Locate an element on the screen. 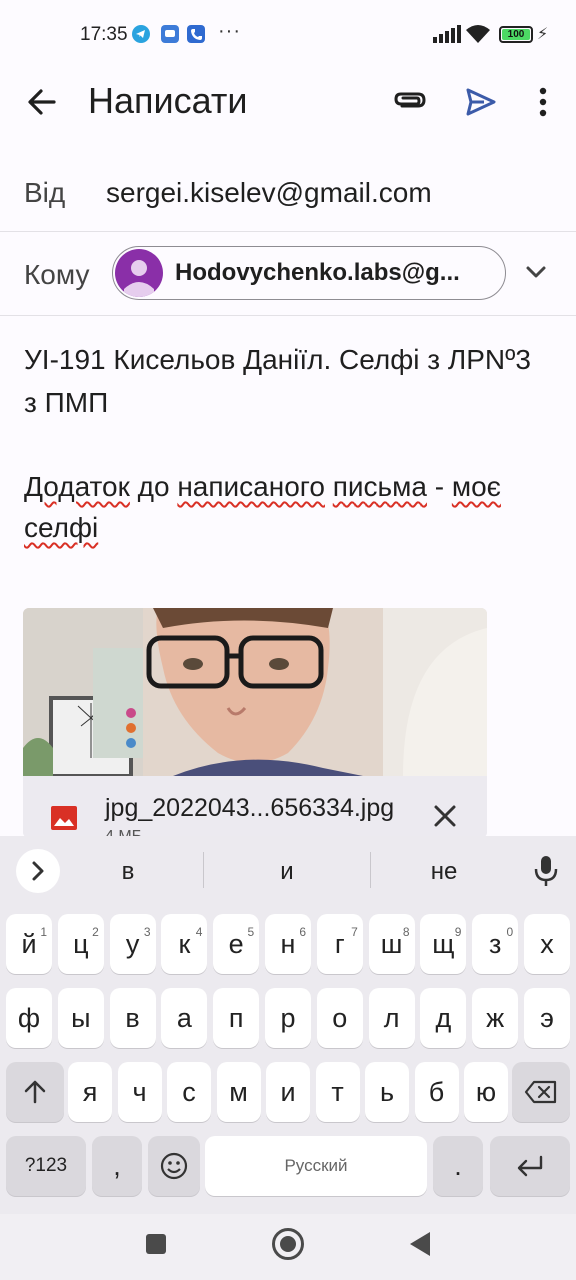 The width and height of the screenshot is (576, 1280). from-address: sergei.kiselev@gmail.com is located at coordinates (269, 193).